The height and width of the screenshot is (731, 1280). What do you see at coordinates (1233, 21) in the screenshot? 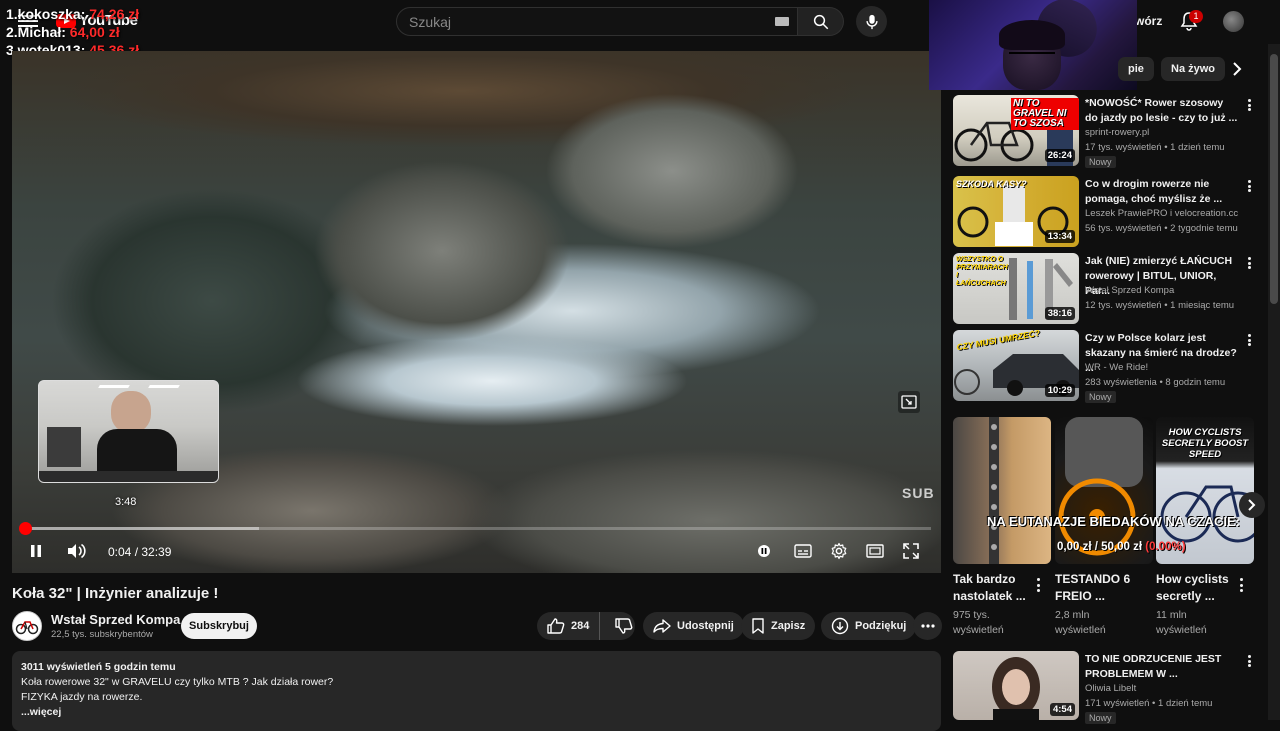
I see `account-avatar` at bounding box center [1233, 21].